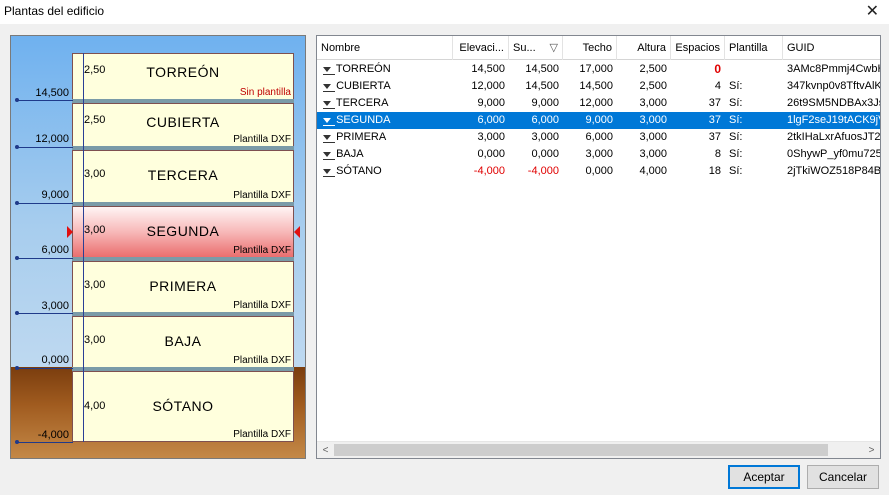 Image resolution: width=889 pixels, height=495 pixels. Describe the element at coordinates (55, 195) in the screenshot. I see `level-label: 9,000` at that location.